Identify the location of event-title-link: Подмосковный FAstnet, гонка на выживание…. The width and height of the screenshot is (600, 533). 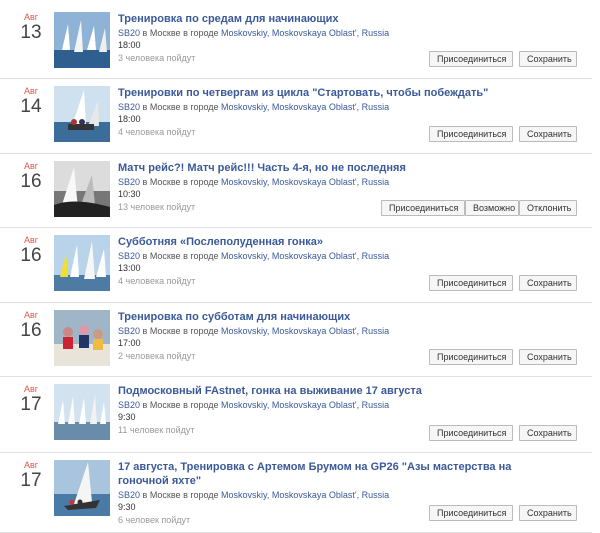
(328, 391).